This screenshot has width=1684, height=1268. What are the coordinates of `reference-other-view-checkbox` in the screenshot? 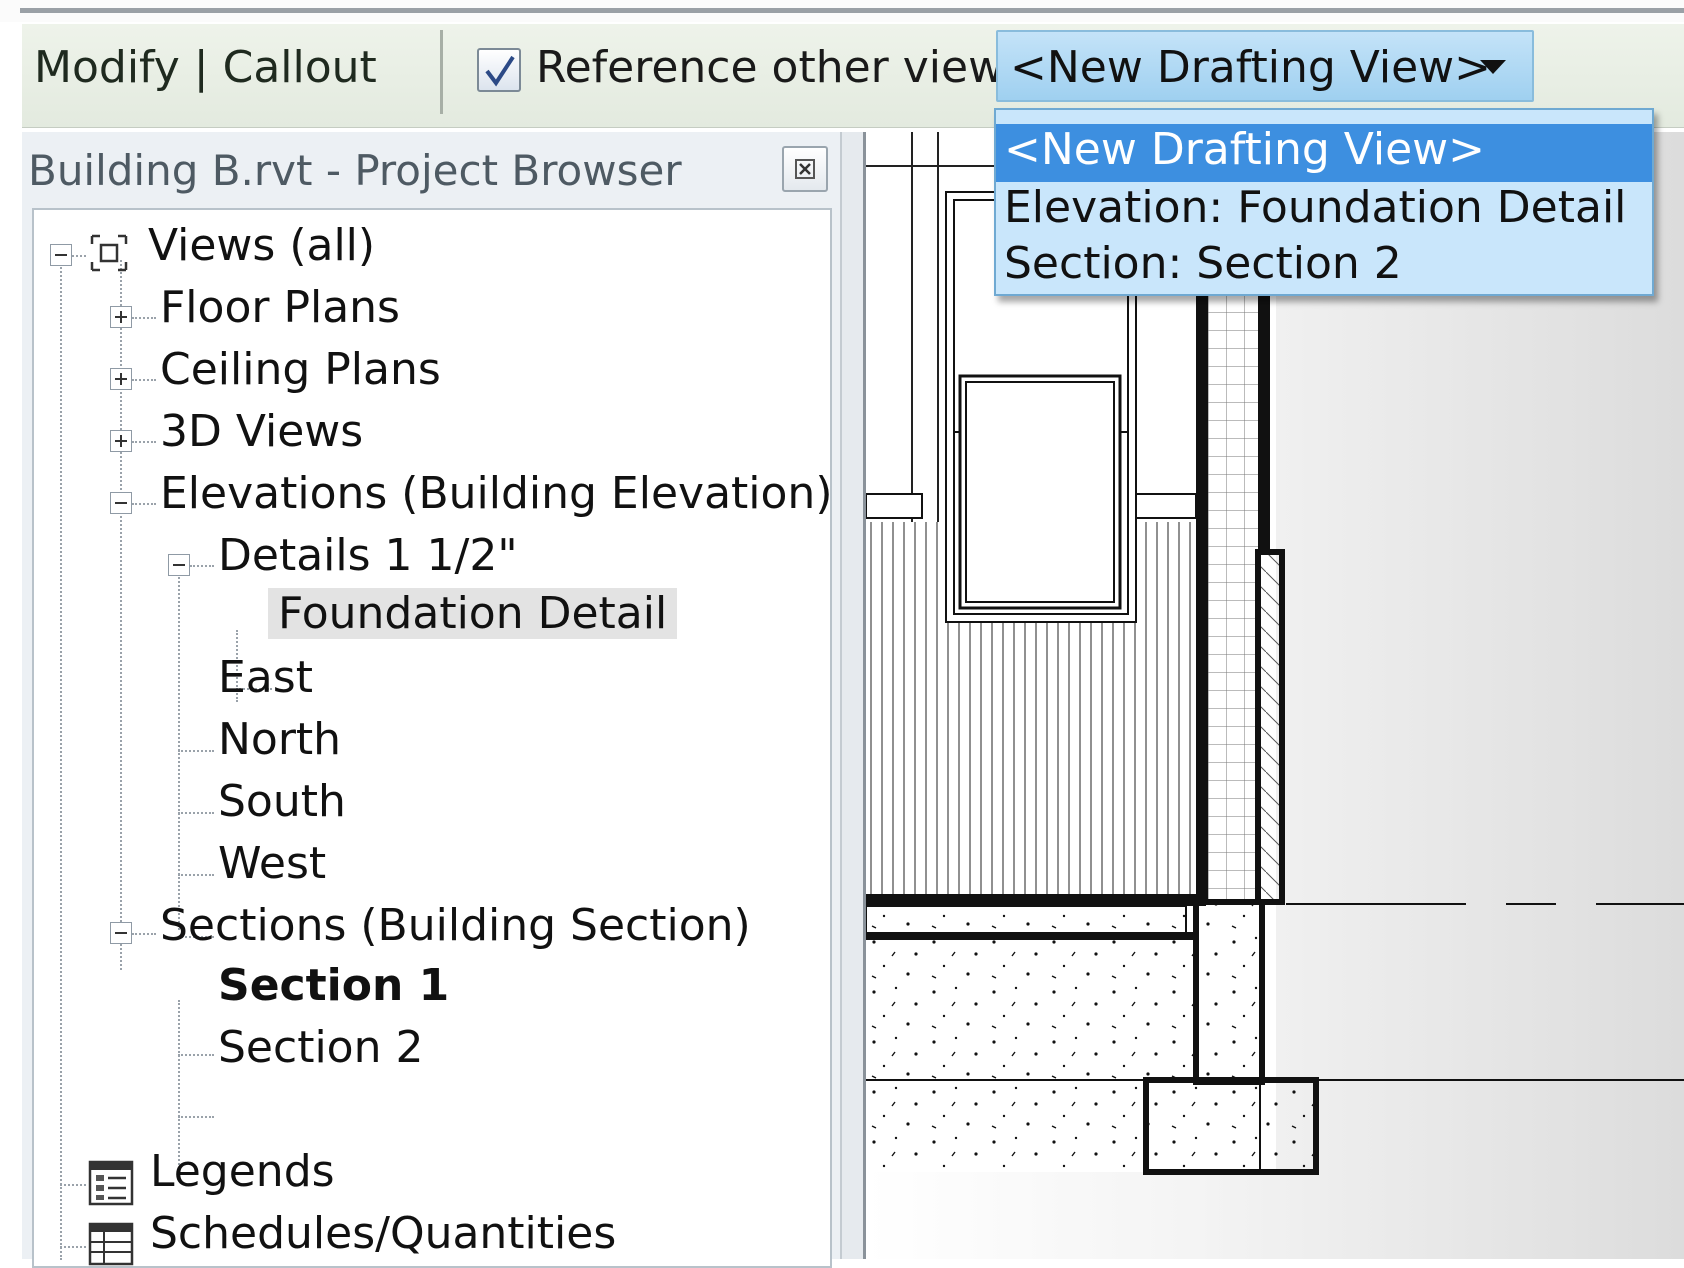 It's located at (499, 70).